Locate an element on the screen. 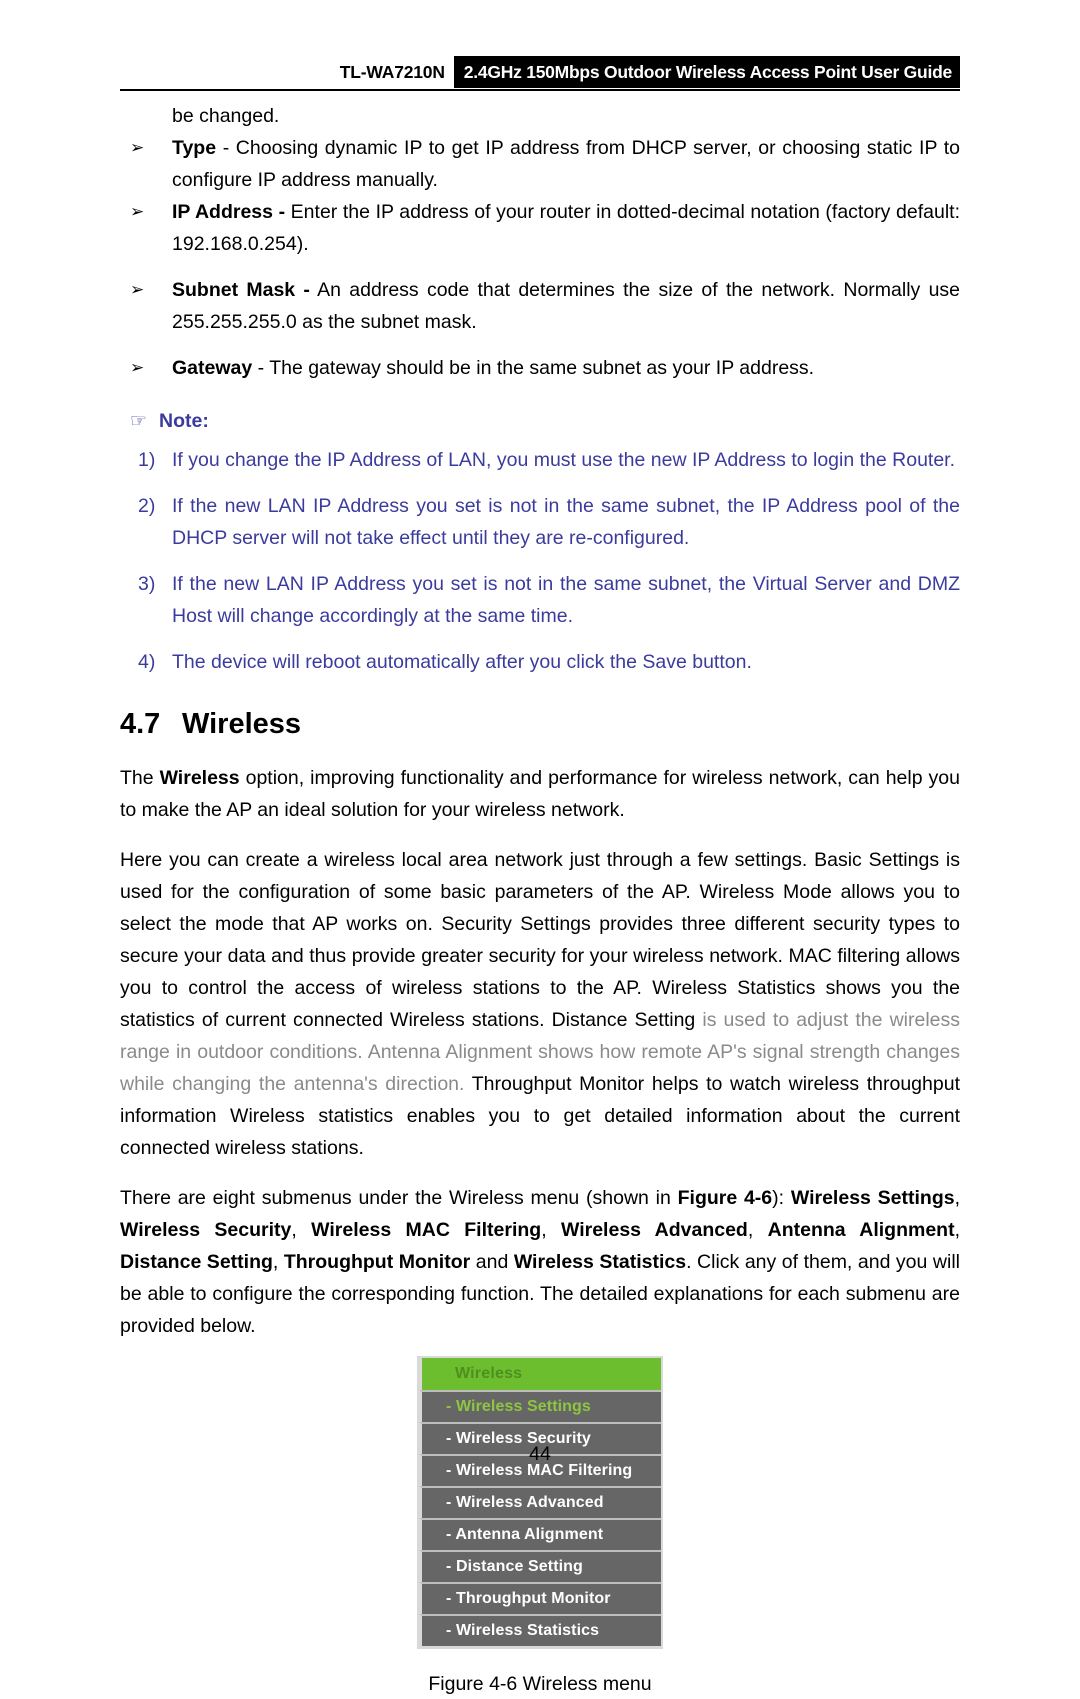  note-item-number: 3) is located at coordinates (147, 584).